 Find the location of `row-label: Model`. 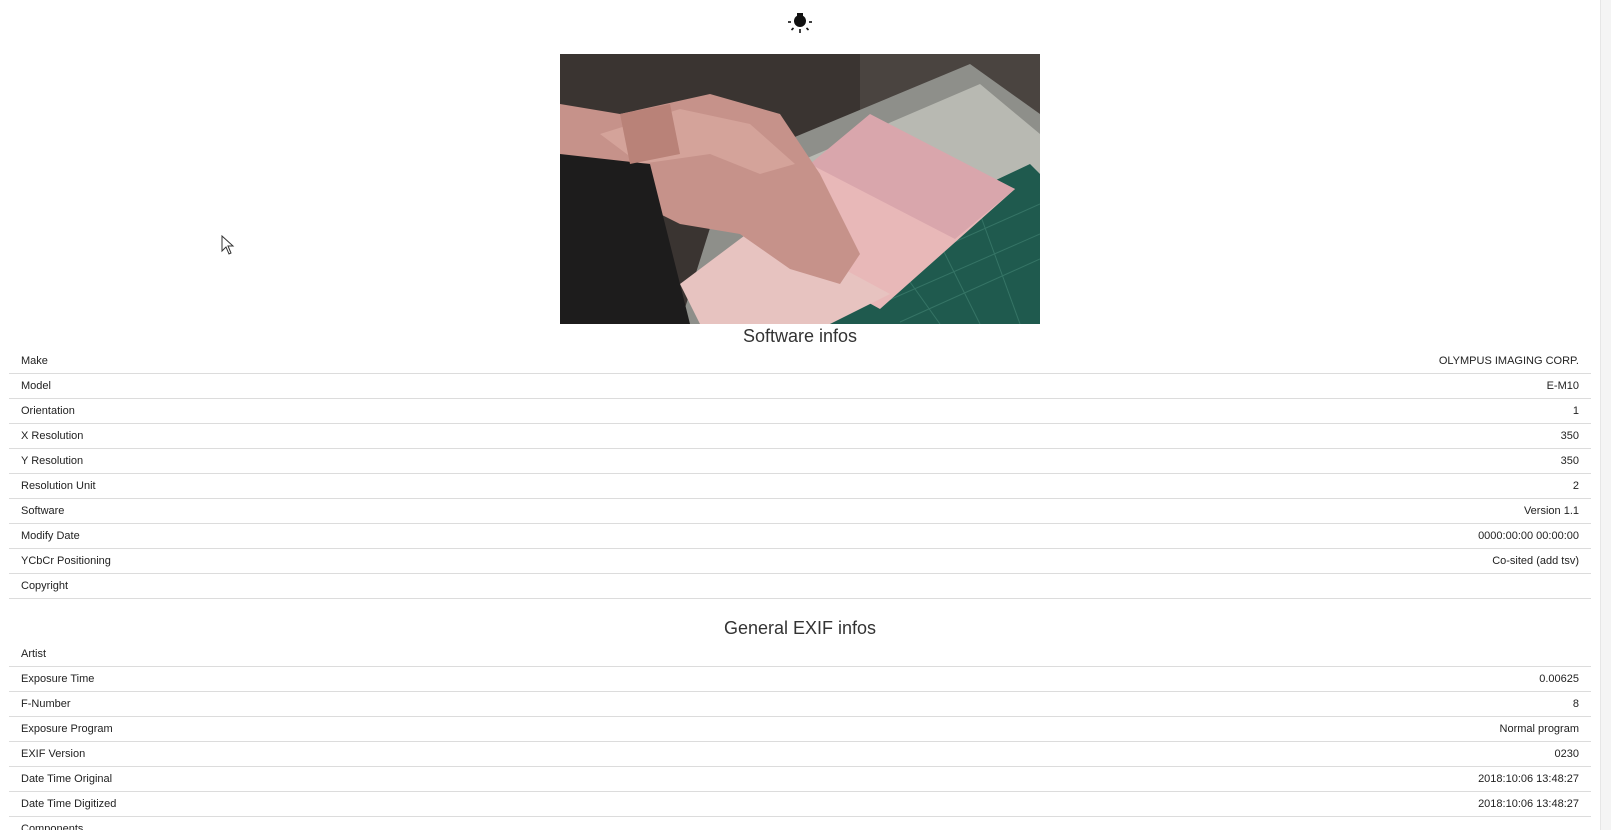

row-label: Model is located at coordinates (333, 386).